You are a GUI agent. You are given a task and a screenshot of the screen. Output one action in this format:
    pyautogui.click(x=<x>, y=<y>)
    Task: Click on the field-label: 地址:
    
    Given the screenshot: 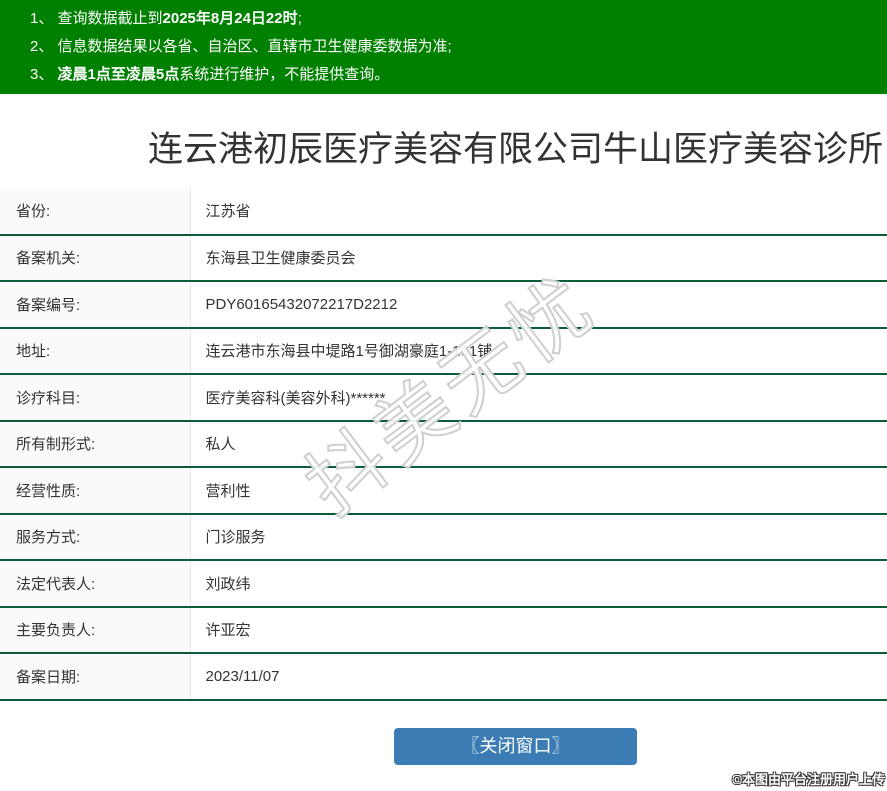 What is the action you would take?
    pyautogui.click(x=95, y=350)
    